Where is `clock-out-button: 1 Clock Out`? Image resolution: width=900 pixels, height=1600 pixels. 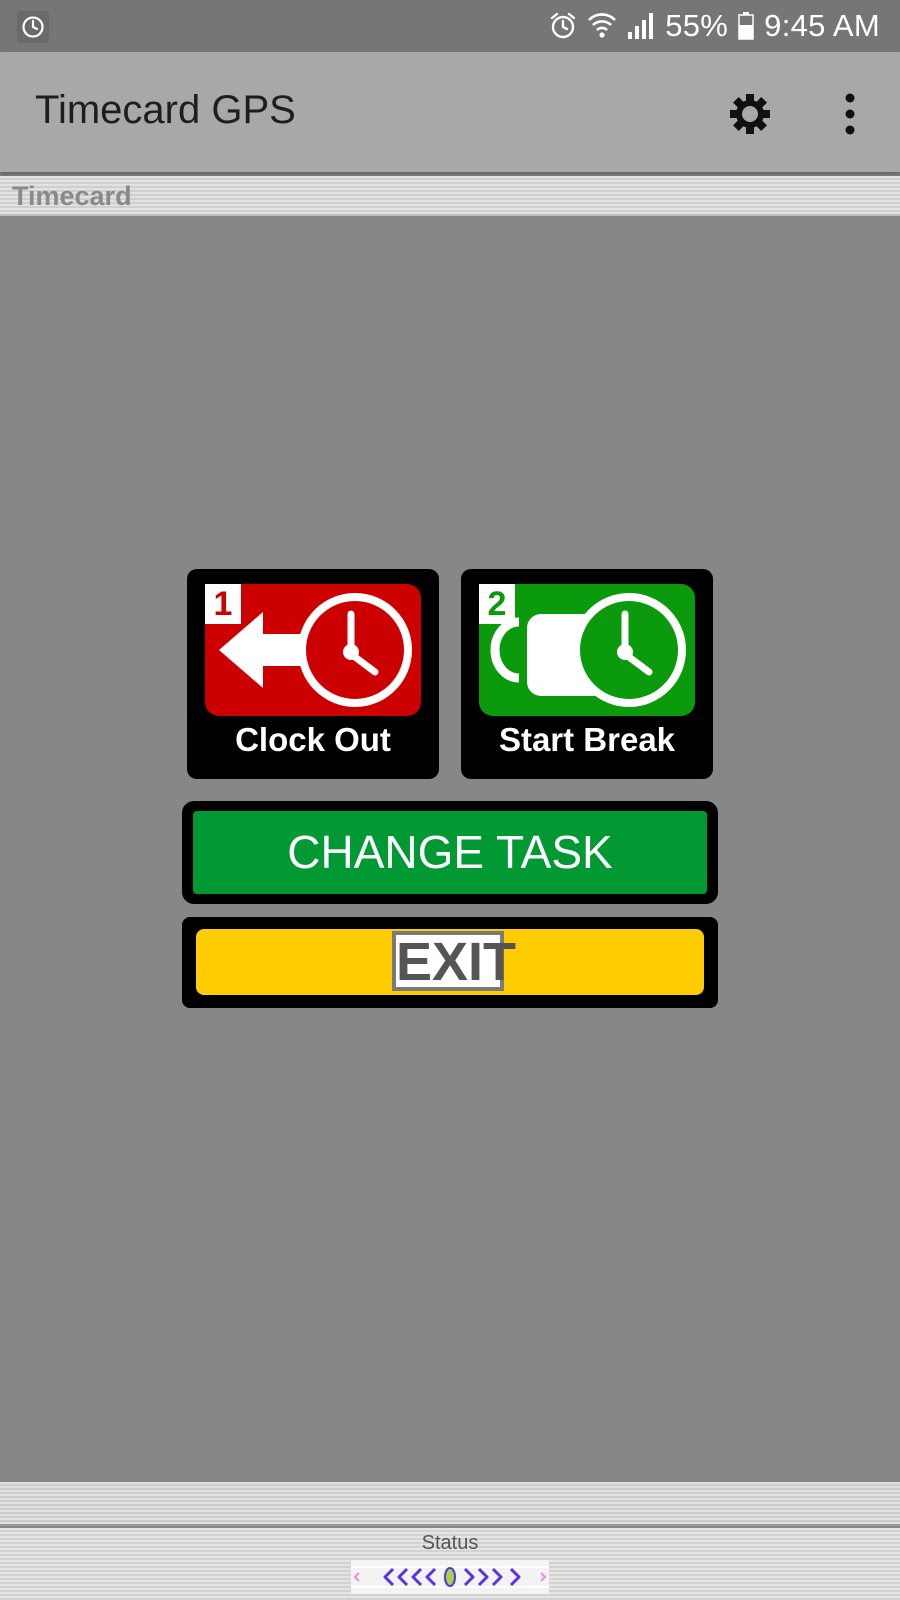 clock-out-button: 1 Clock Out is located at coordinates (313, 674).